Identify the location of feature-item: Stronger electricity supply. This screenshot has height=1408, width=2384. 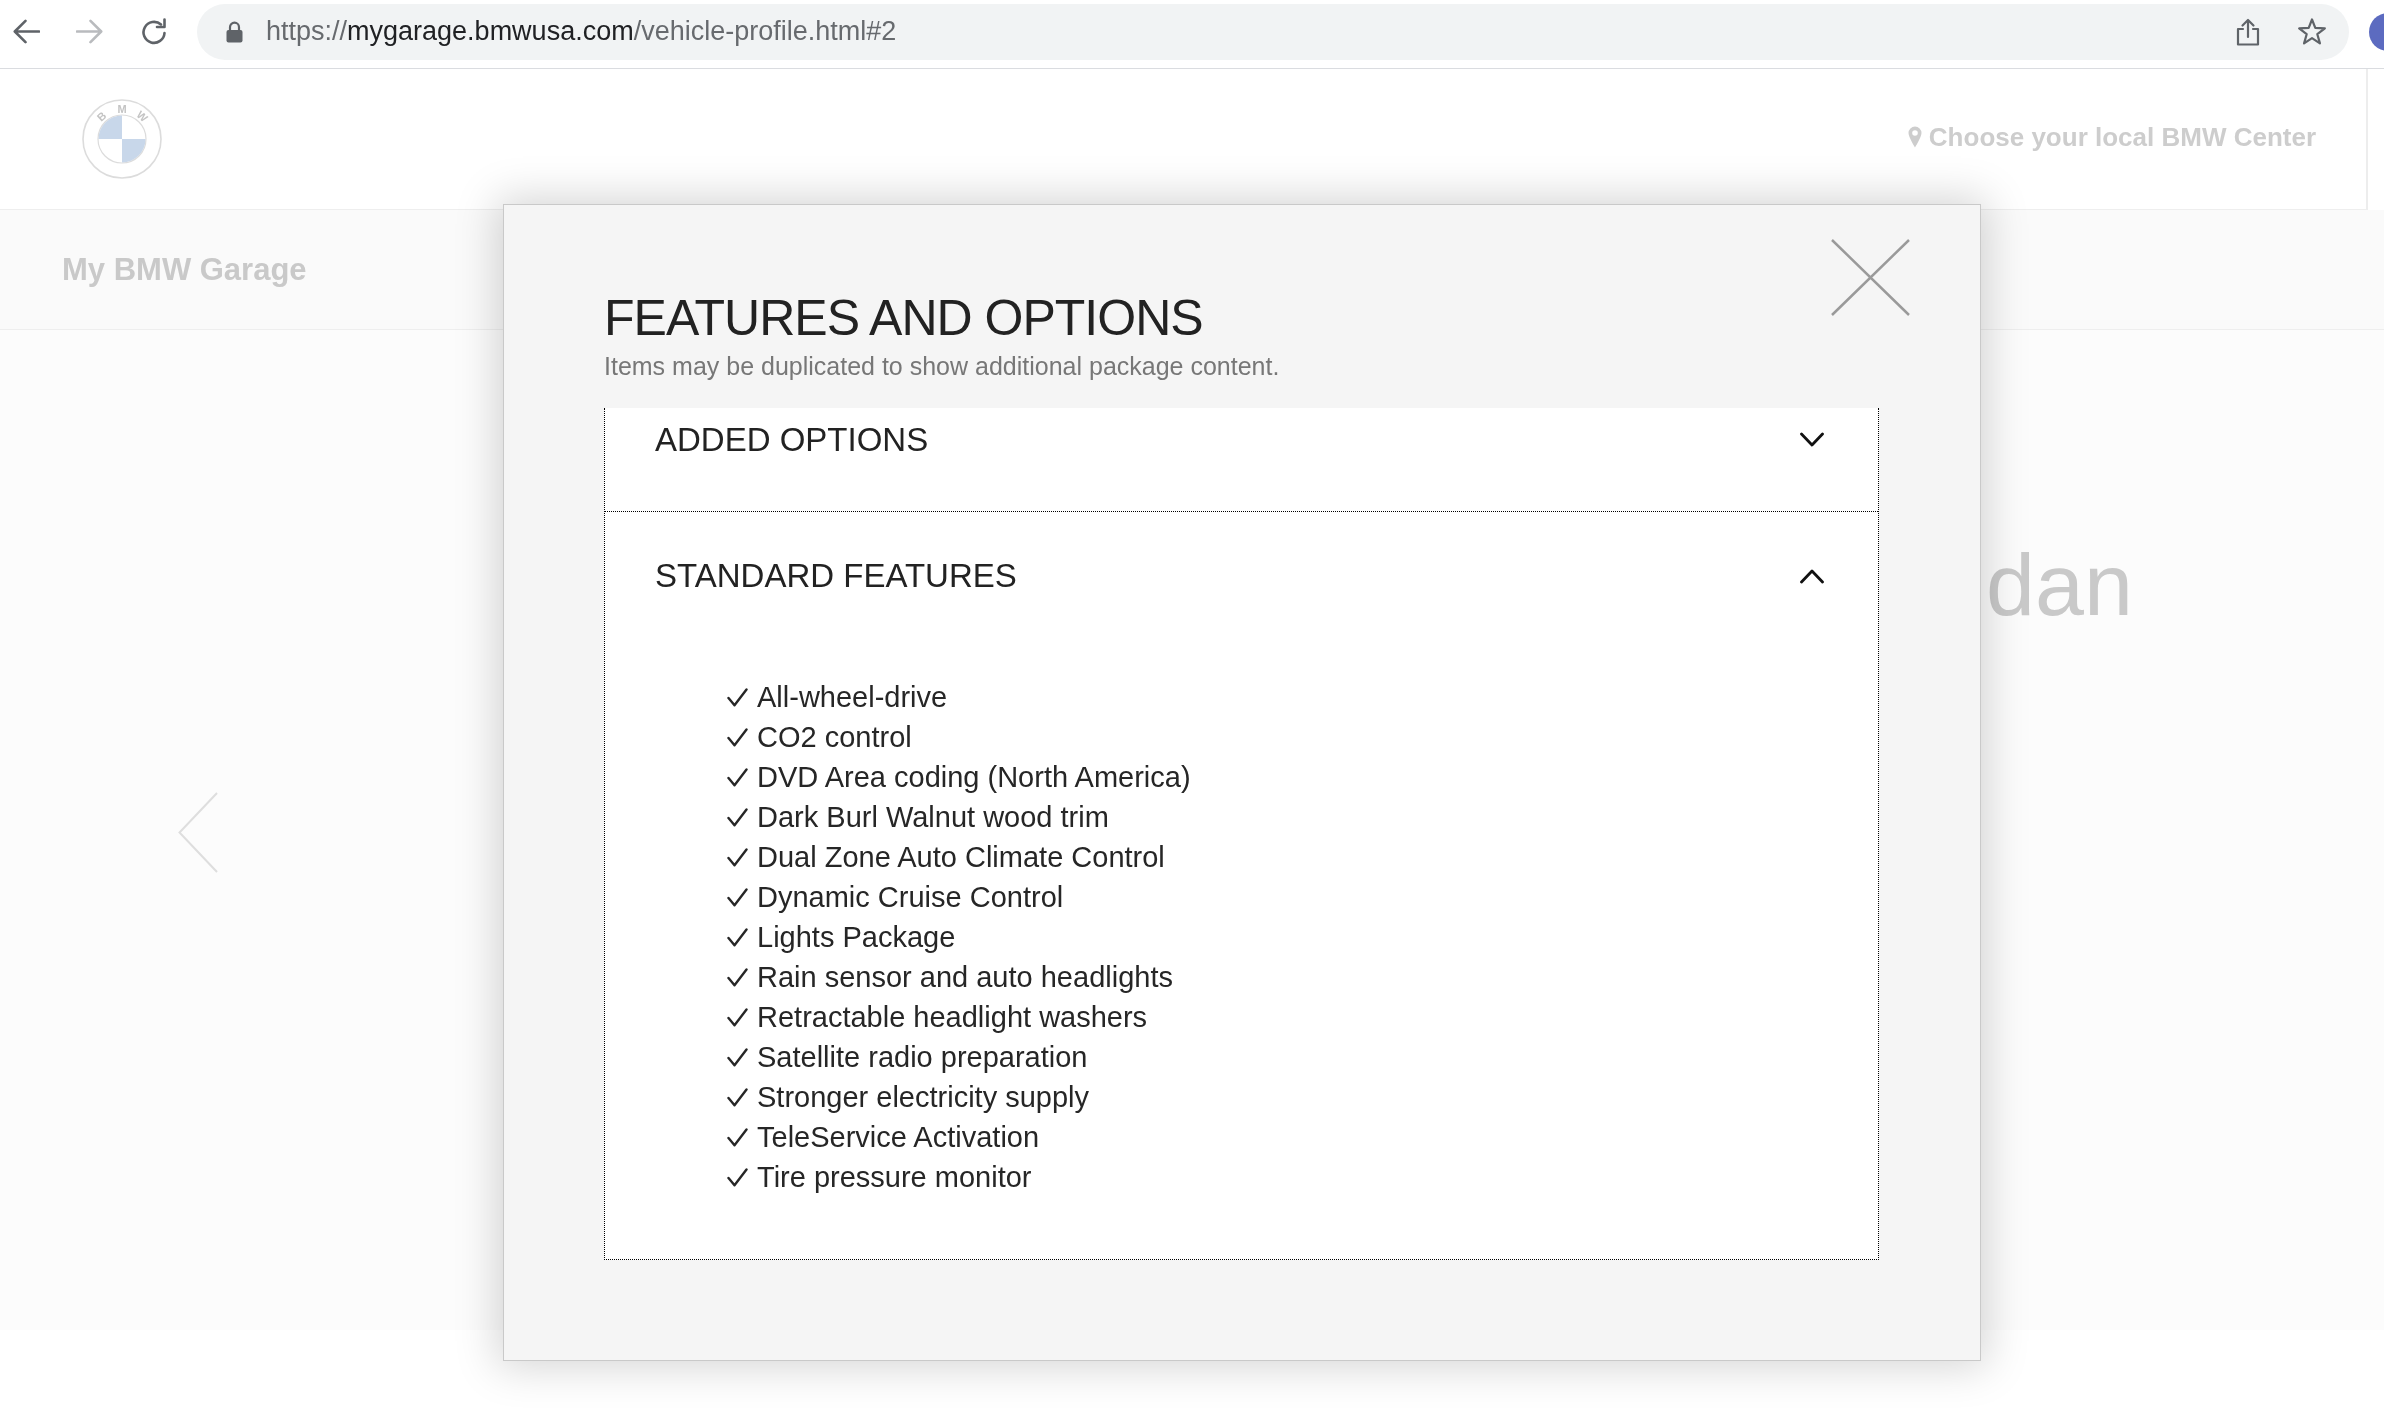
(923, 1097).